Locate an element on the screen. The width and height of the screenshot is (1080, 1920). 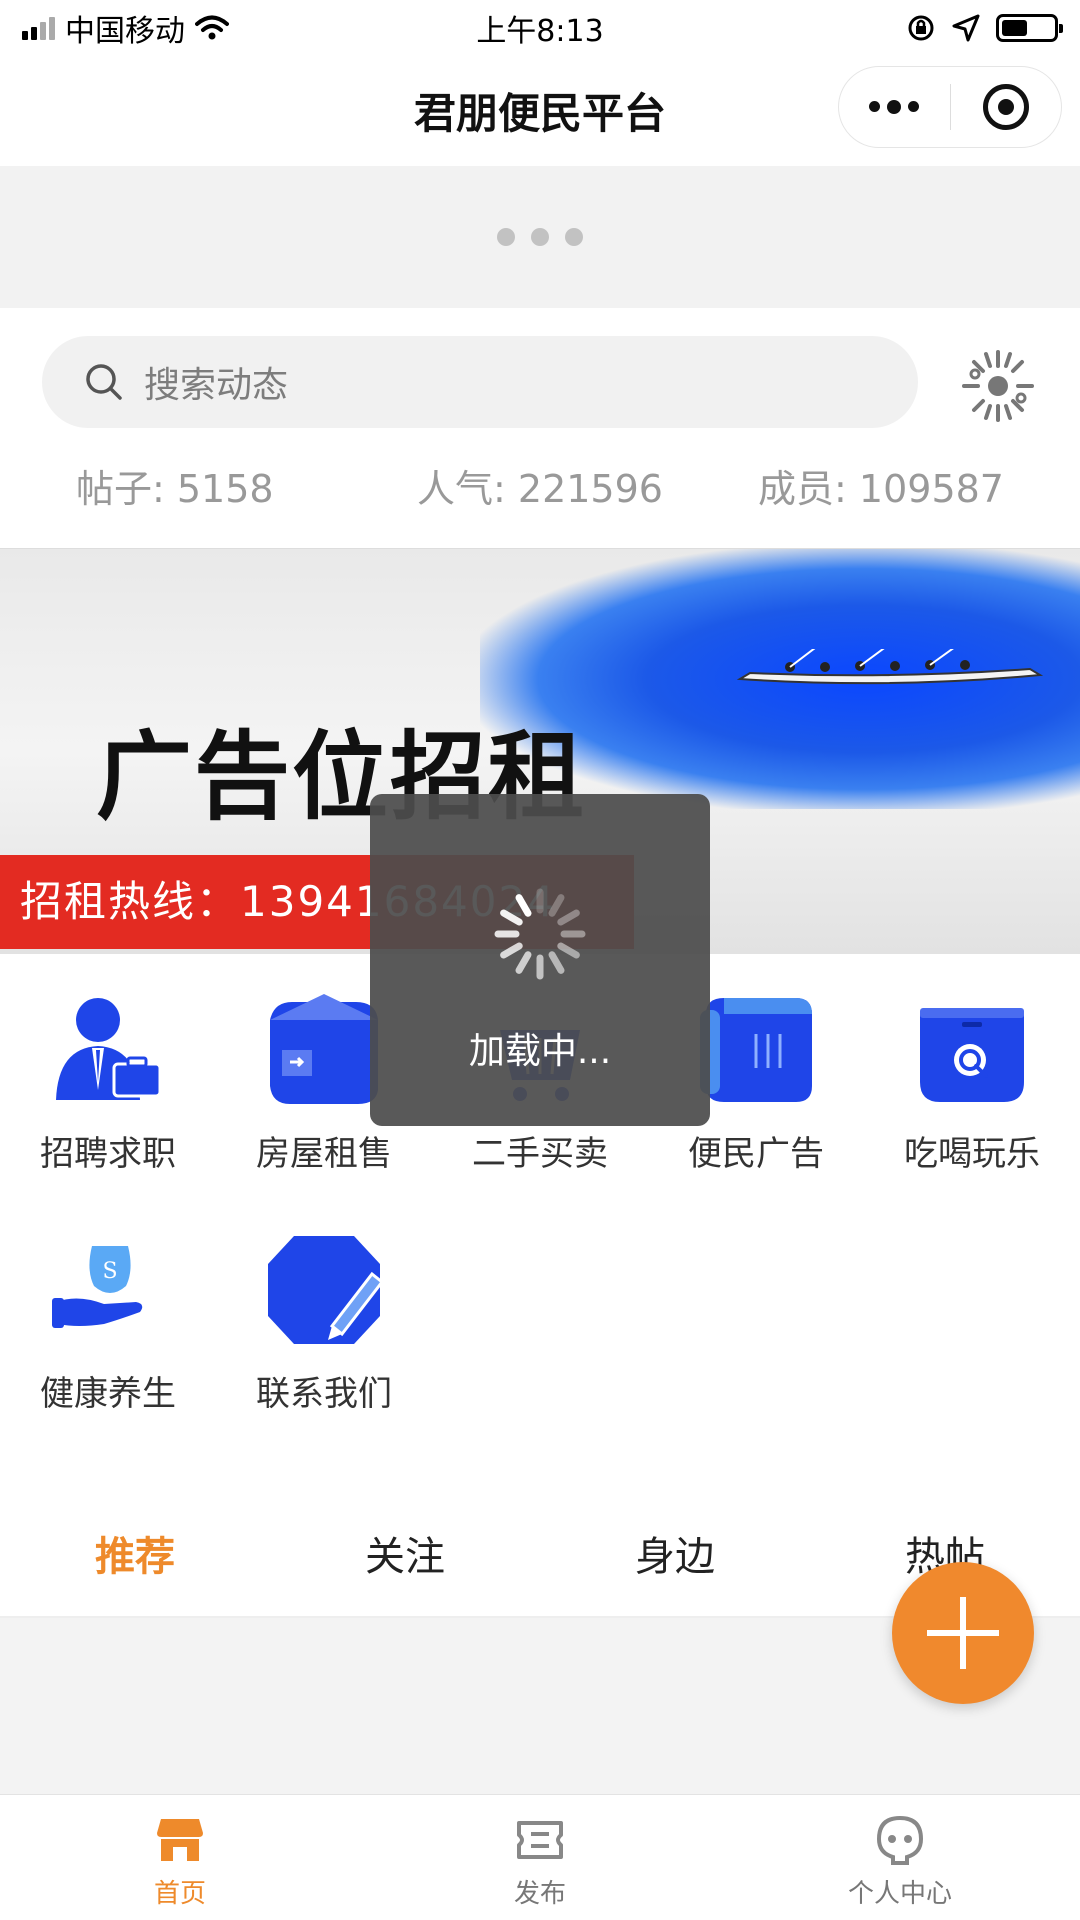
health-icon: S is located at coordinates (97, 1287).